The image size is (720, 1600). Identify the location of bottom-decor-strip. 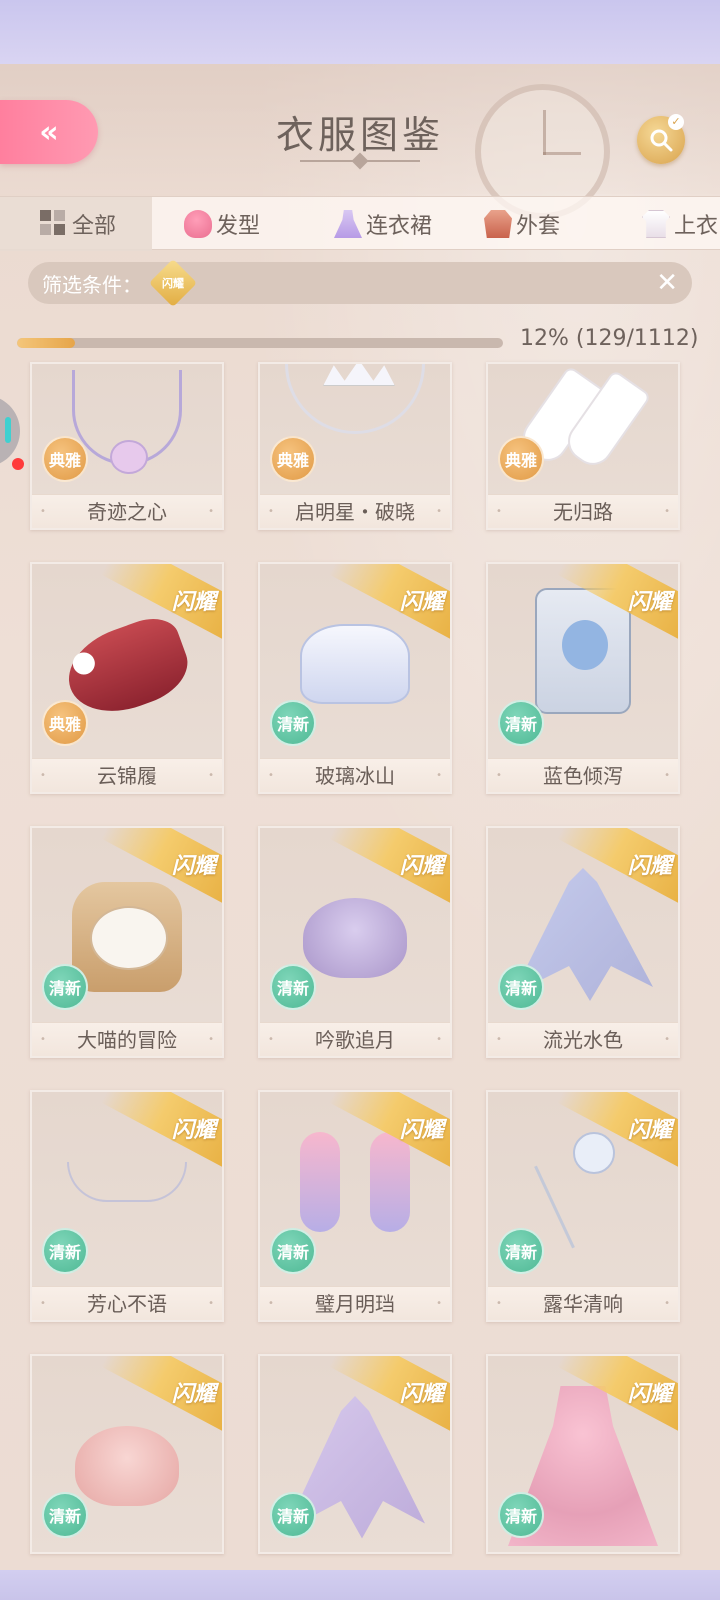
(360, 1585).